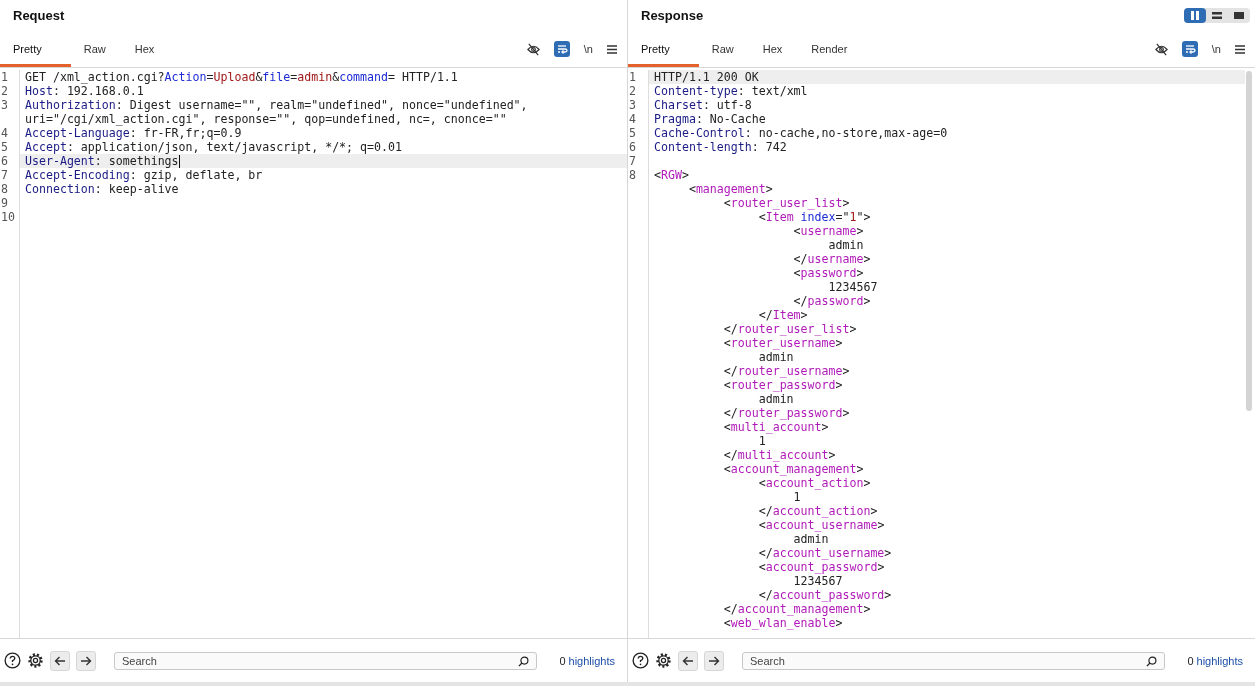  Describe the element at coordinates (731, 91) in the screenshot. I see `code-line: Content-type: text/xml` at that location.